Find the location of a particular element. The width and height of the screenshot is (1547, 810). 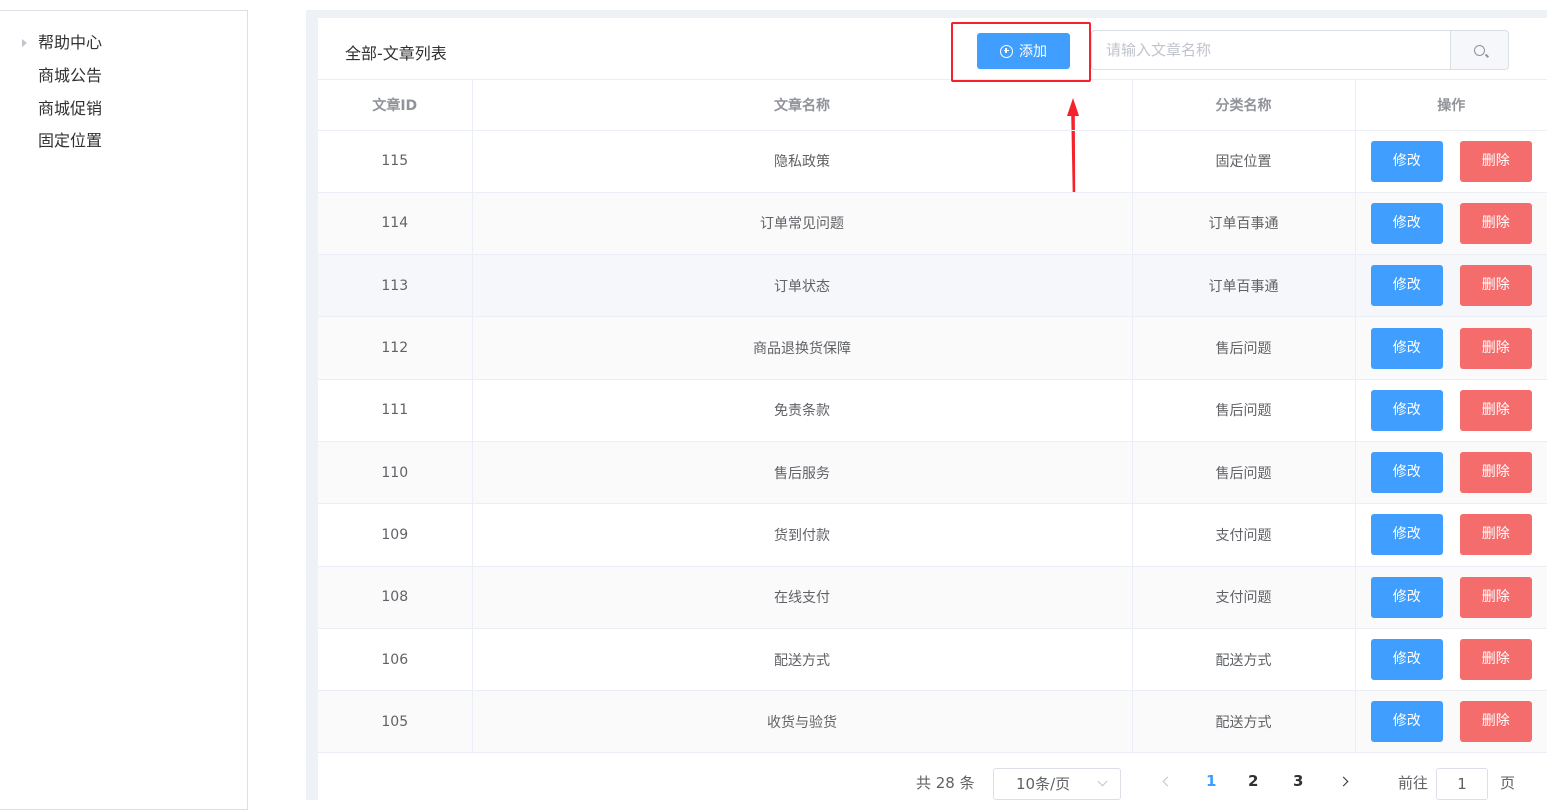

chevron-down-icon is located at coordinates (1102, 781).